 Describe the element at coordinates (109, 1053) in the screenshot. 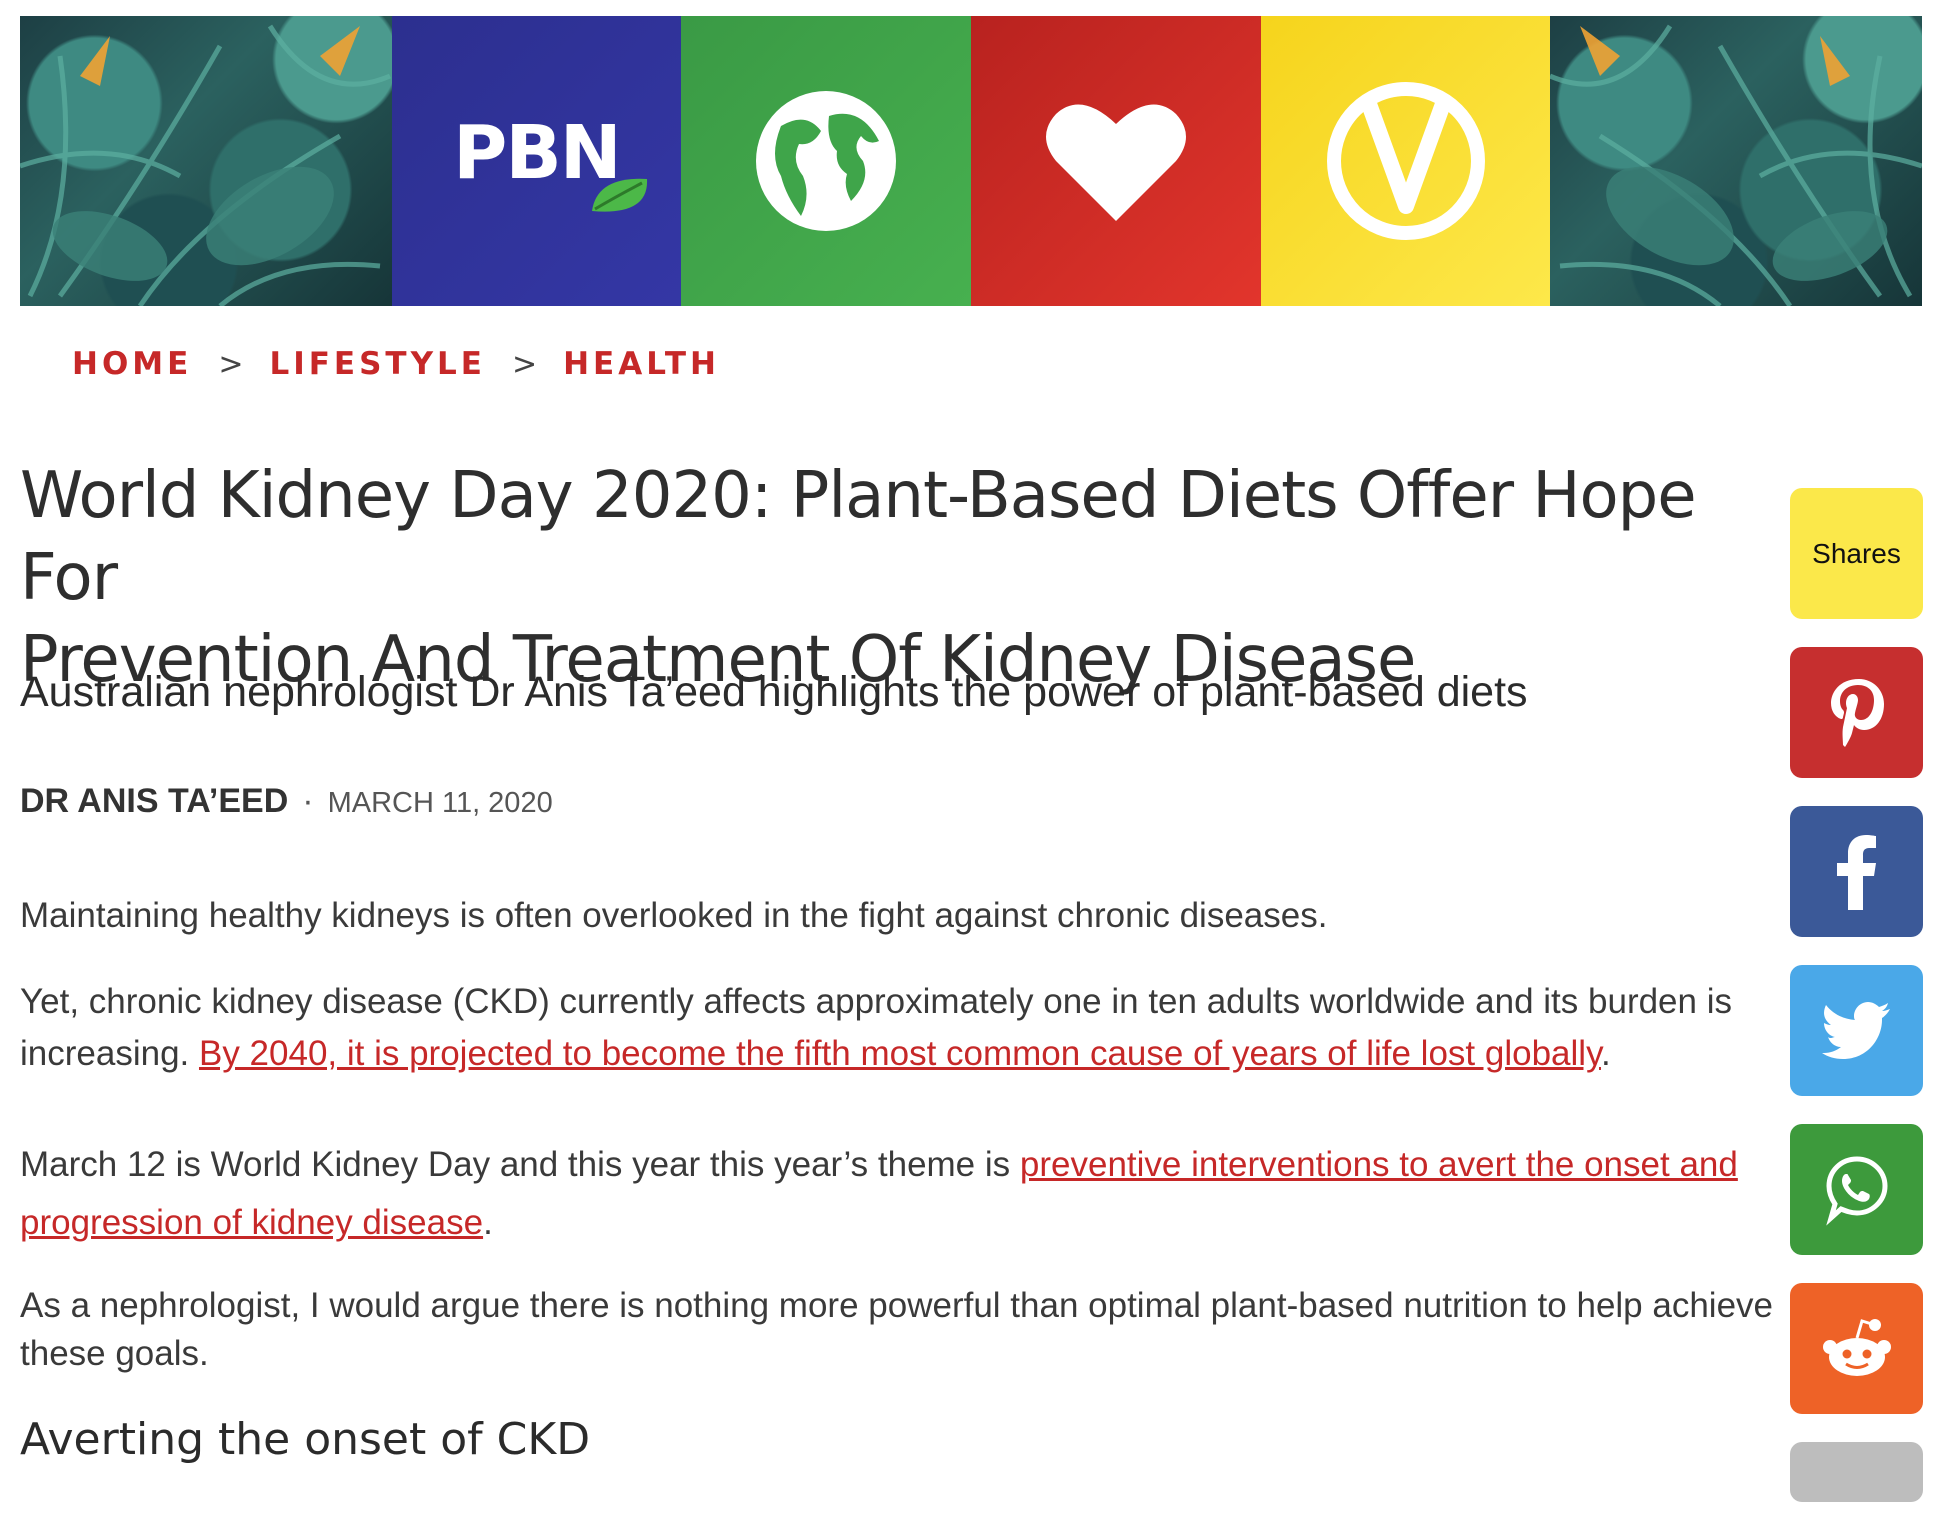

I see `paragraph-2-text: increasing.` at that location.